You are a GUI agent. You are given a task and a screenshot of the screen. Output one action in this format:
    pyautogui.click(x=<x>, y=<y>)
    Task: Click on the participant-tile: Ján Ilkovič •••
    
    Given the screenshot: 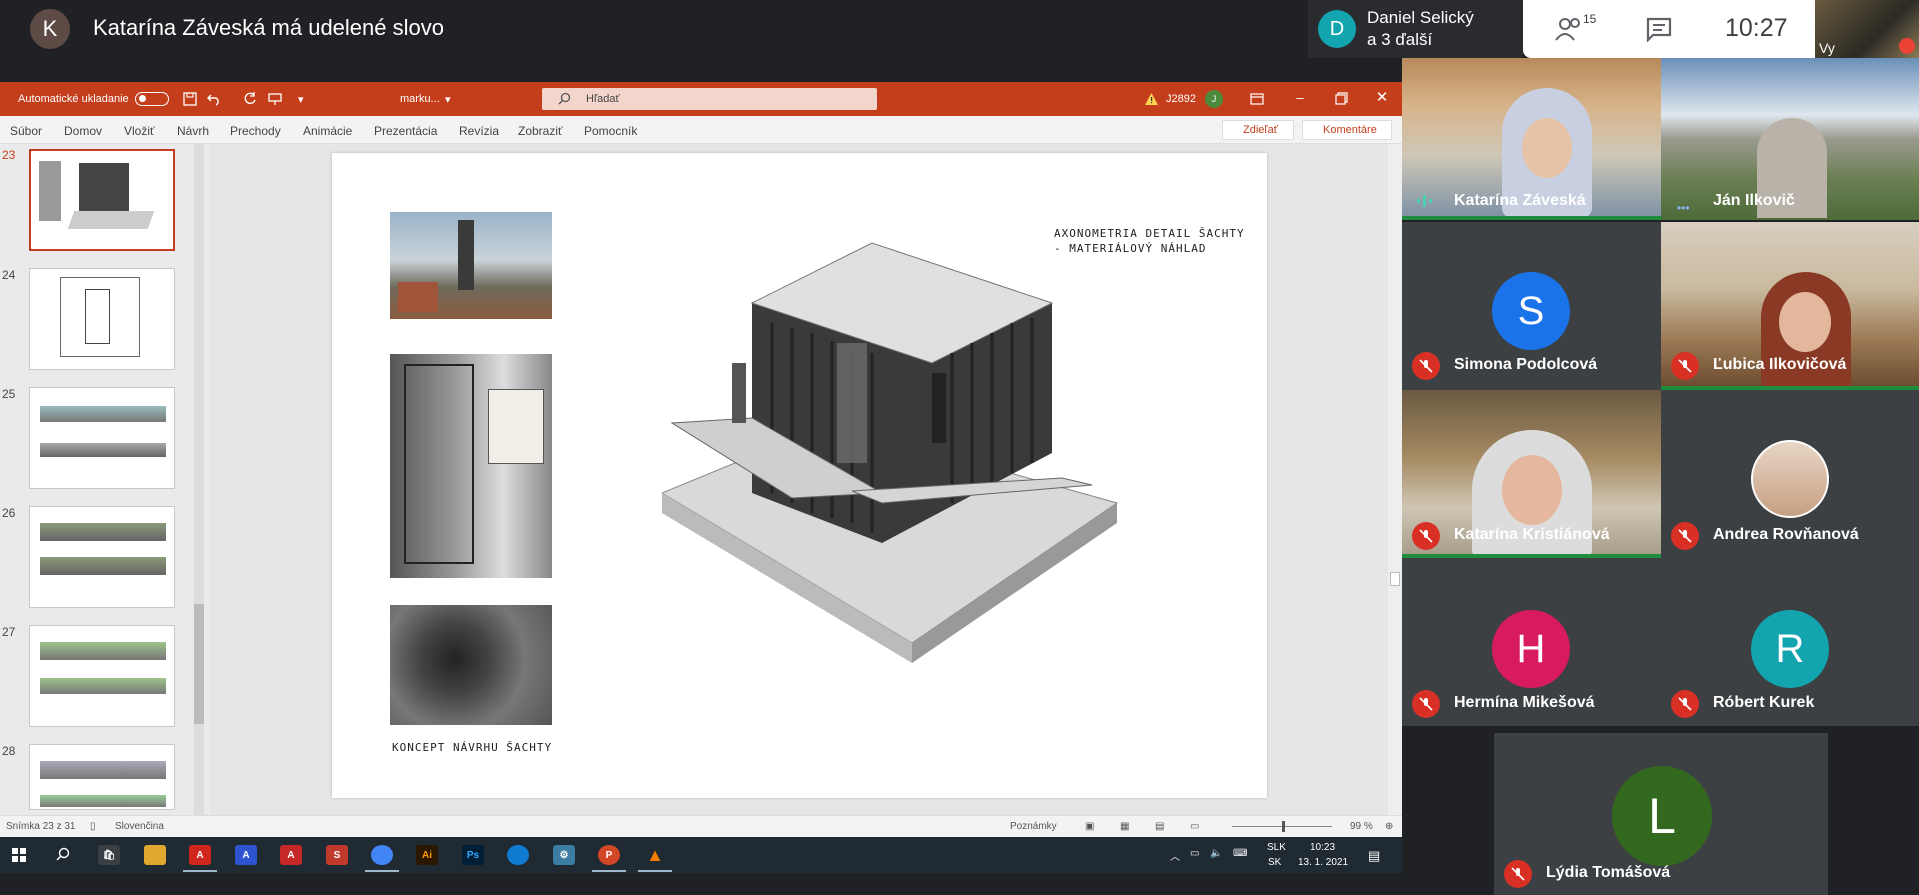 What is the action you would take?
    pyautogui.click(x=1790, y=139)
    